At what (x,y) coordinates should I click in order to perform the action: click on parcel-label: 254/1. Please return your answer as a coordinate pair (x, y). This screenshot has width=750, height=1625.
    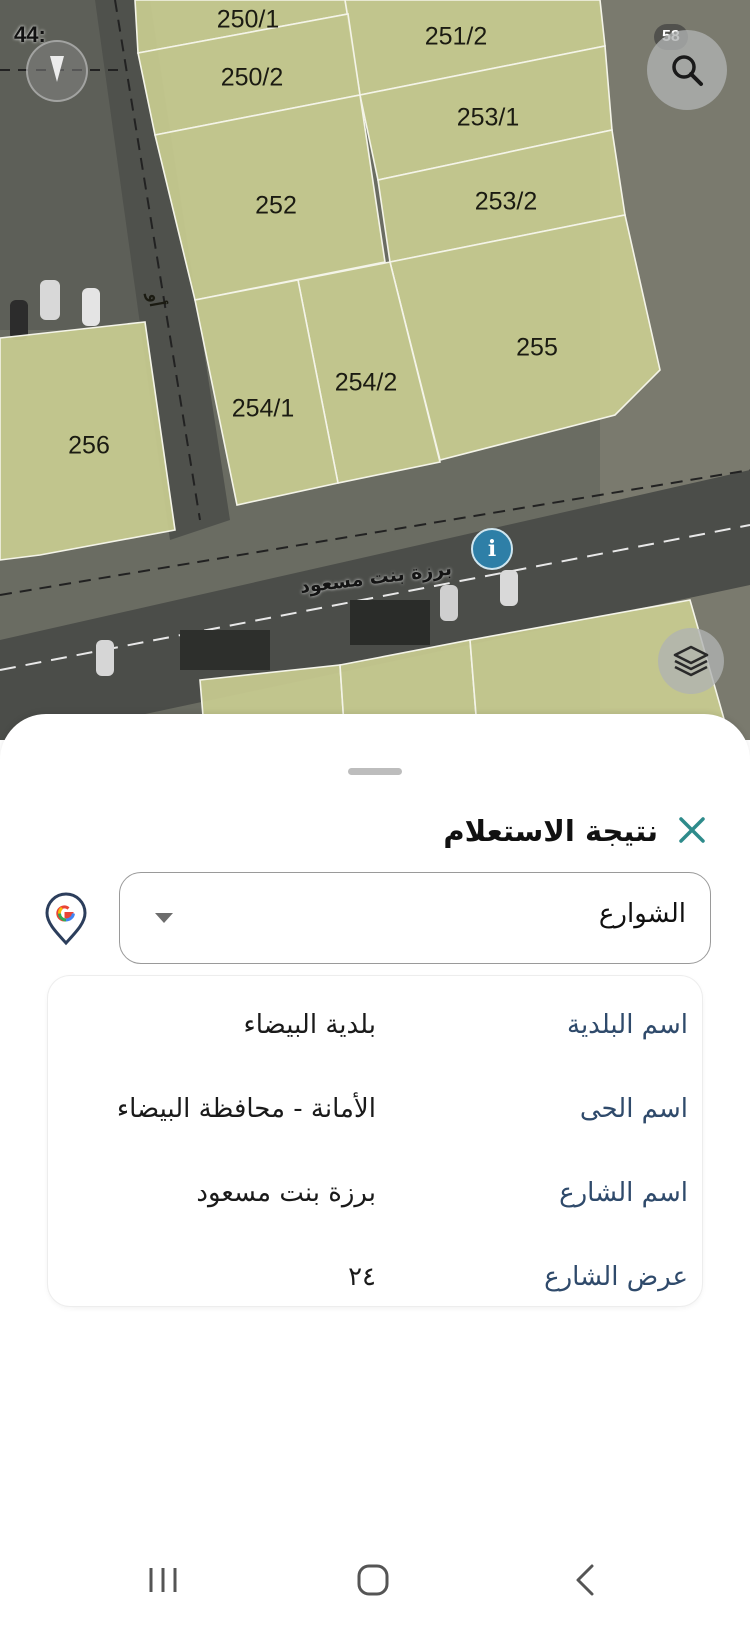
    Looking at the image, I should click on (263, 409).